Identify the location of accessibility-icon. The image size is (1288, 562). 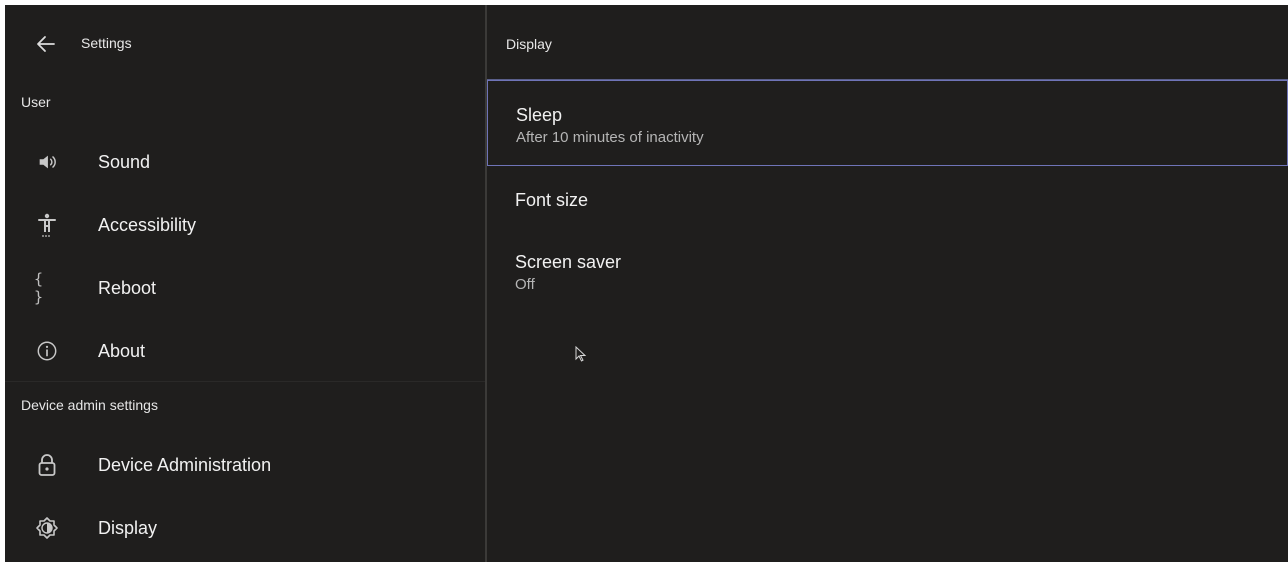
(47, 225).